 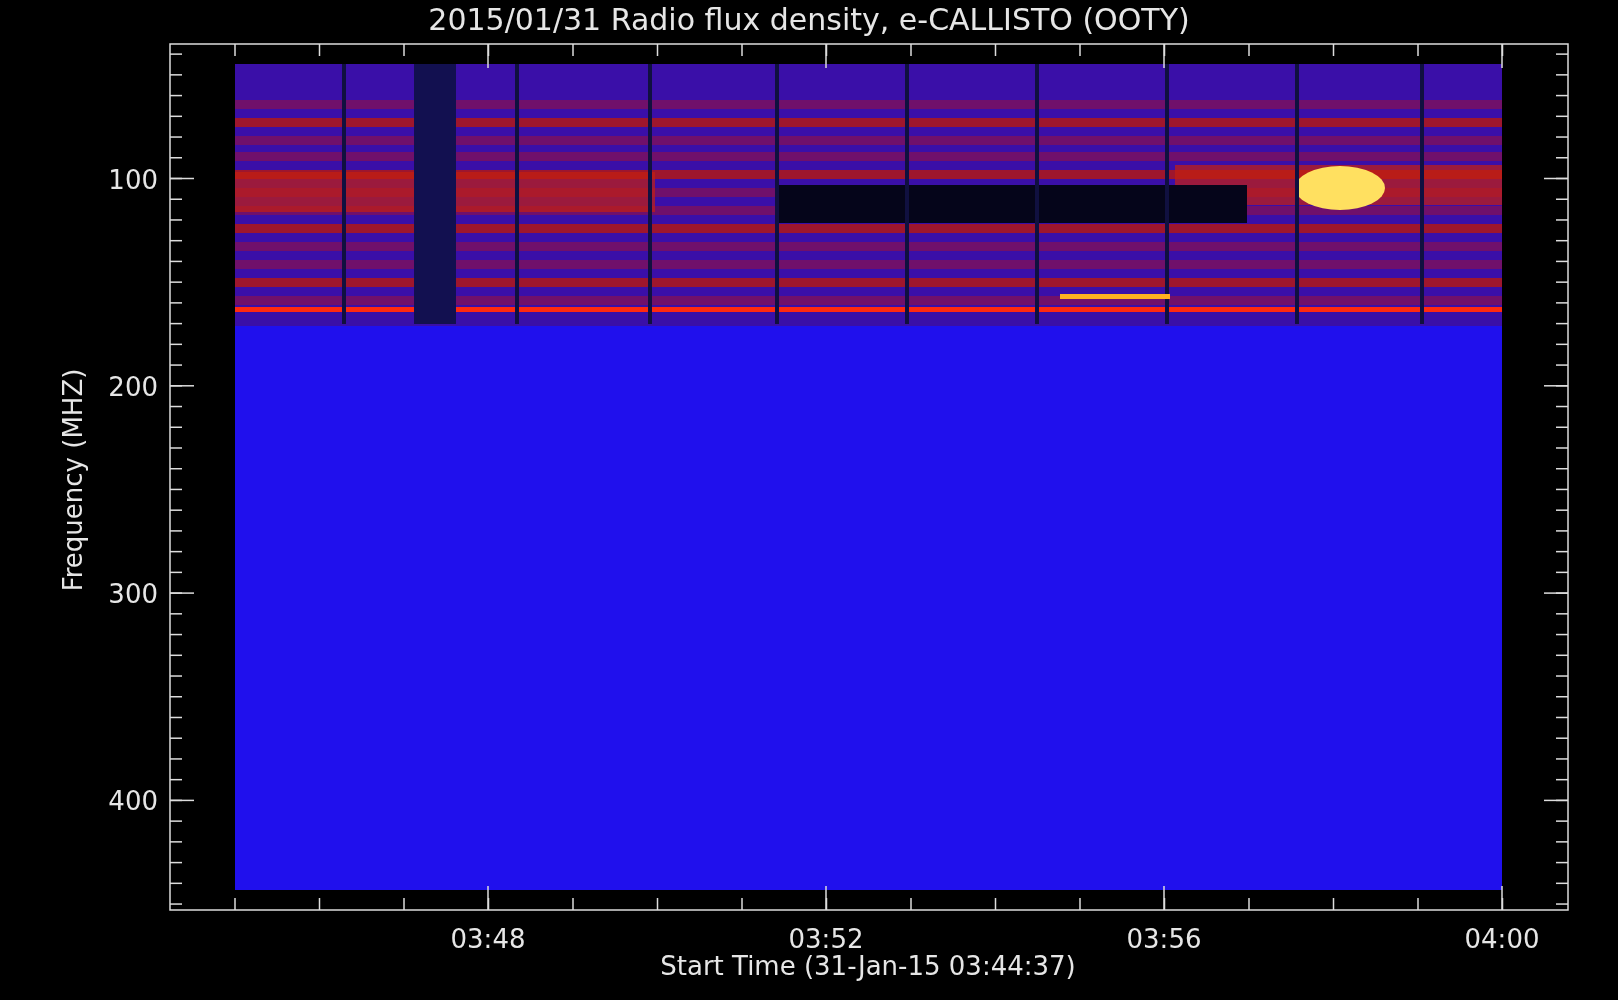 What do you see at coordinates (73, 480) in the screenshot?
I see `y-axis-label: Frequency (MHZ)` at bounding box center [73, 480].